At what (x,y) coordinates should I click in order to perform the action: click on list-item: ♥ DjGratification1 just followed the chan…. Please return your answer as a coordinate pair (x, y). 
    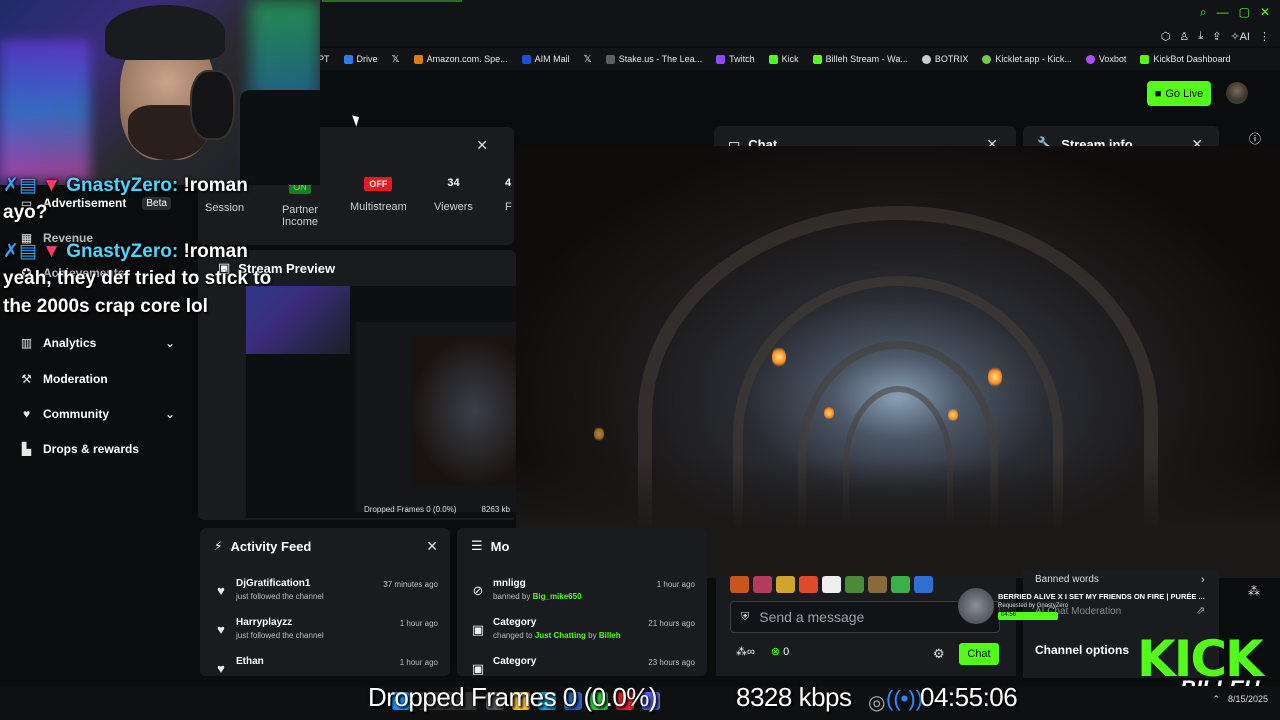
    Looking at the image, I should click on (326, 589).